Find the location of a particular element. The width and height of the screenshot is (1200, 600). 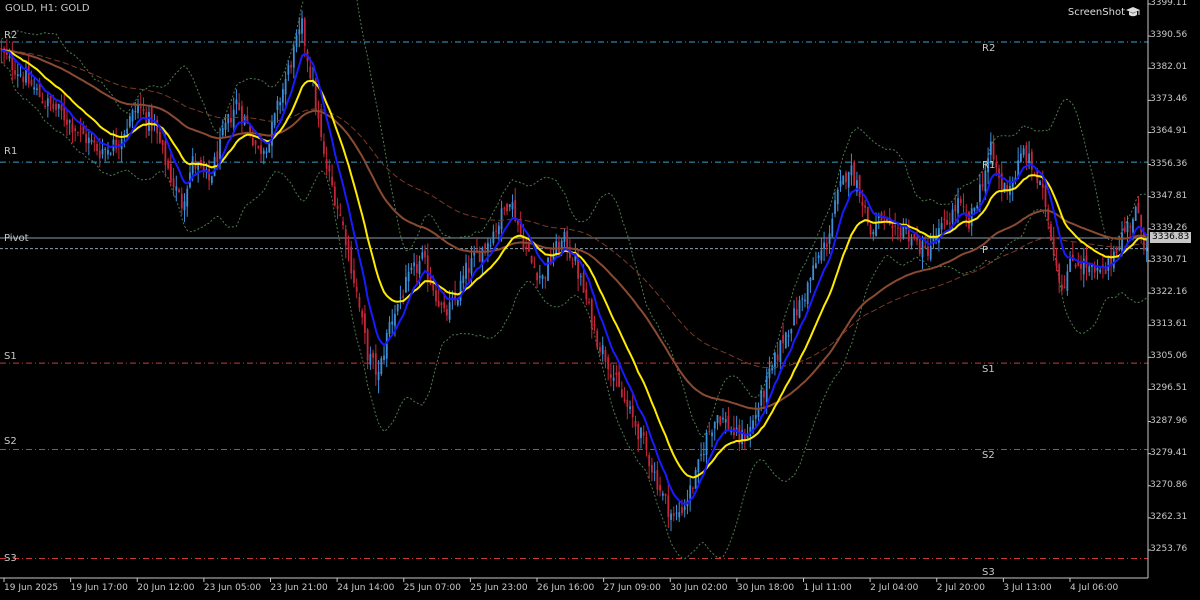

y-tick-label: 3364.91 is located at coordinates (1169, 131).